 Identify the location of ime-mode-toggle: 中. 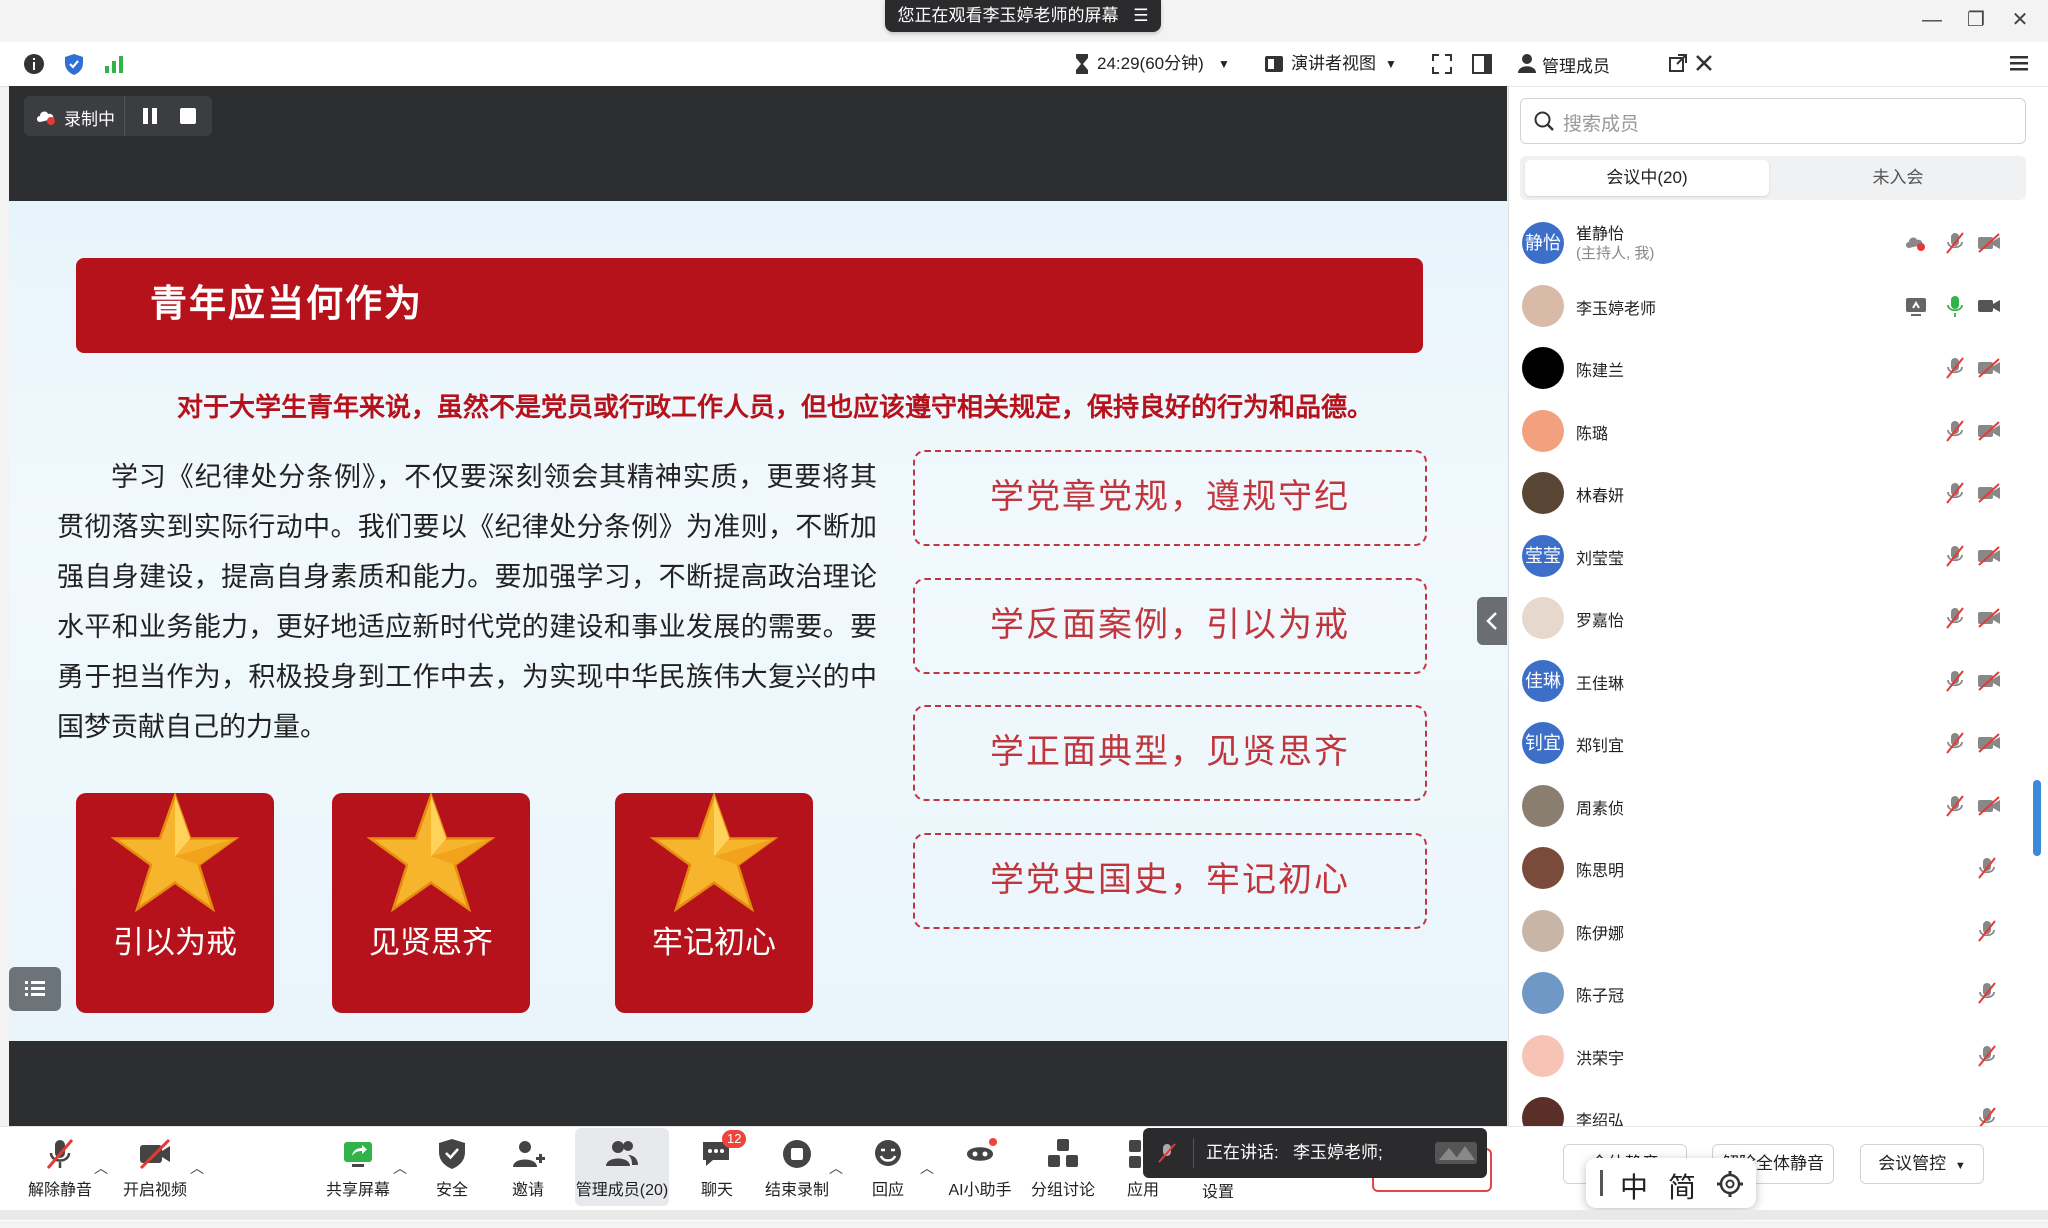
(1634, 1186).